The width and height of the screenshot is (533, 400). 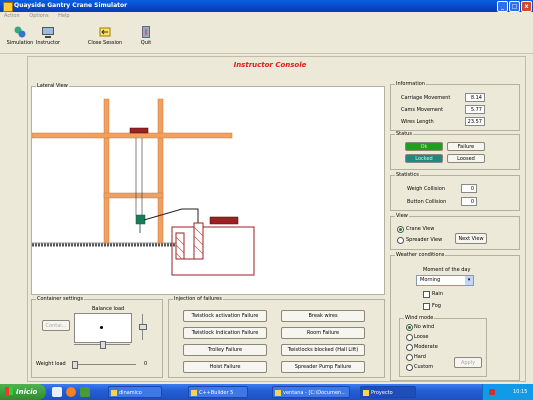 I want to click on clock: 10:15, so click(x=520, y=392).